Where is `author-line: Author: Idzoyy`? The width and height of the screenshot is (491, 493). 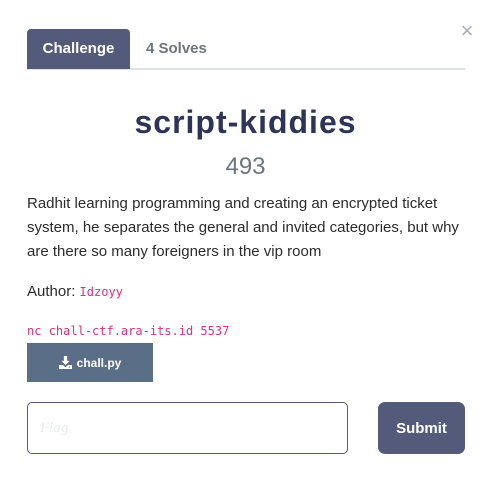 author-line: Author: Idzoyy is located at coordinates (75, 291).